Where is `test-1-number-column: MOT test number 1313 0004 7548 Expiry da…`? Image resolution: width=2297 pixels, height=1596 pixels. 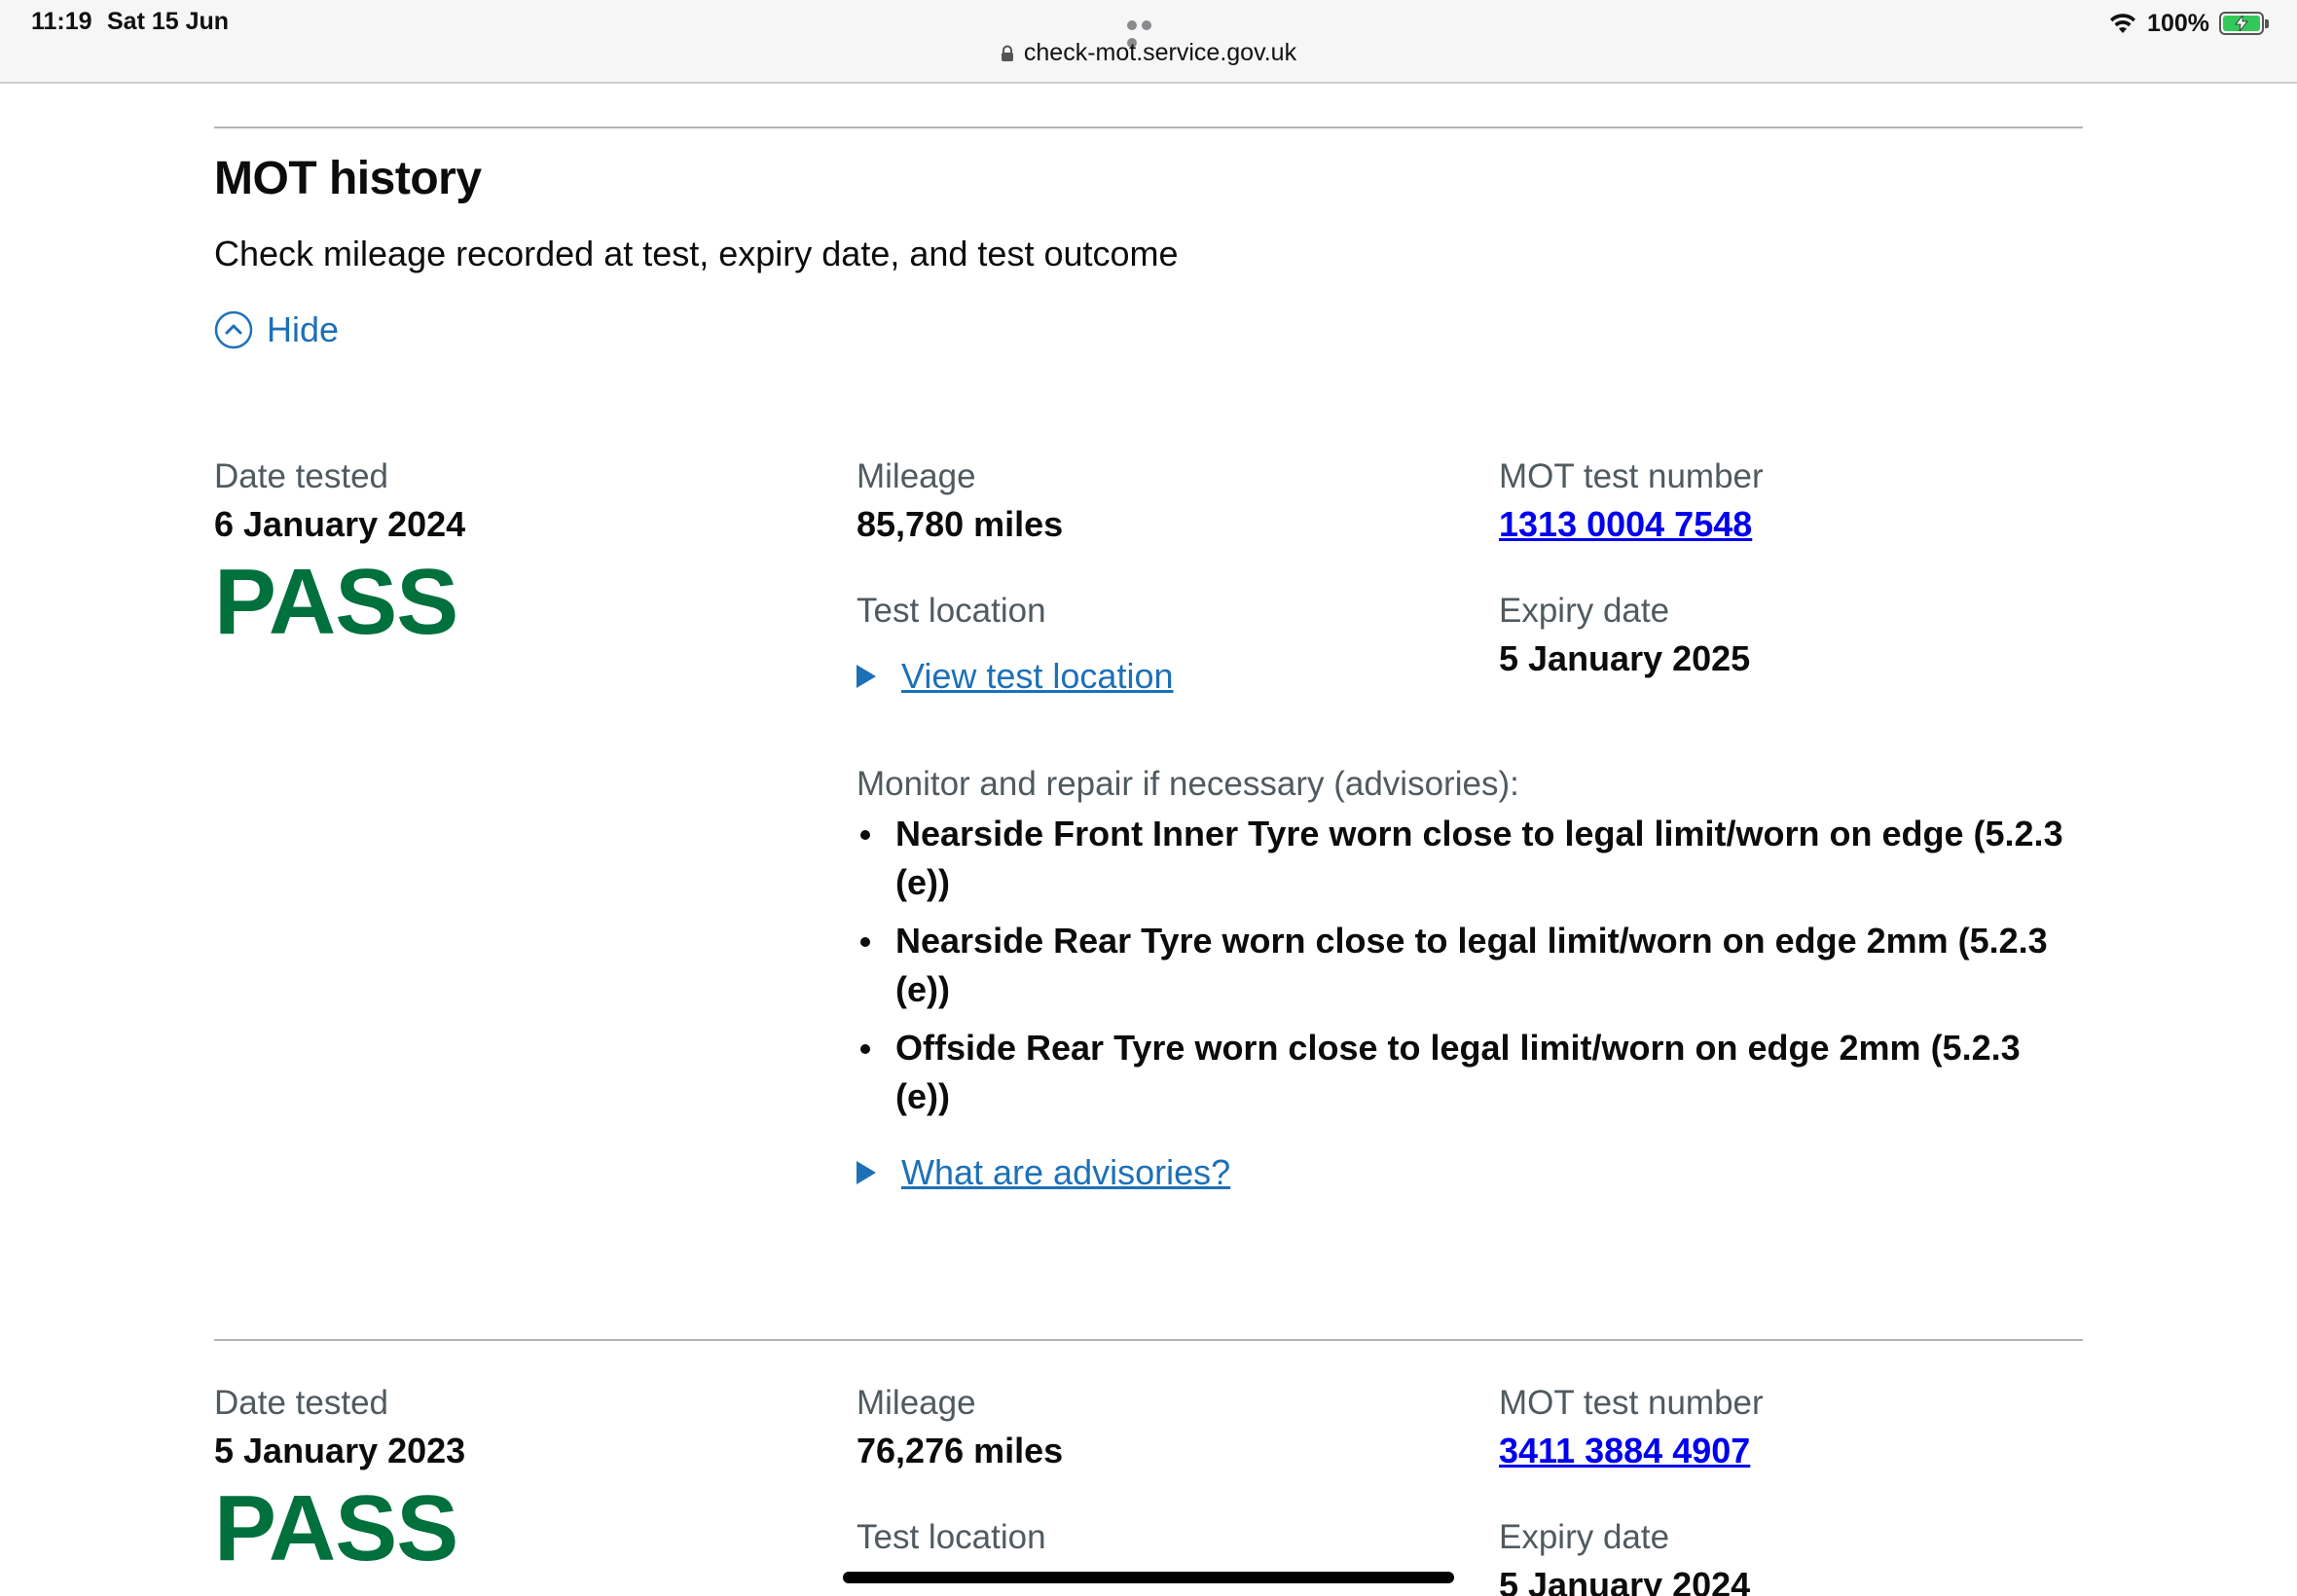 test-1-number-column: MOT test number 1313 0004 7548 Expiry da… is located at coordinates (1791, 568).